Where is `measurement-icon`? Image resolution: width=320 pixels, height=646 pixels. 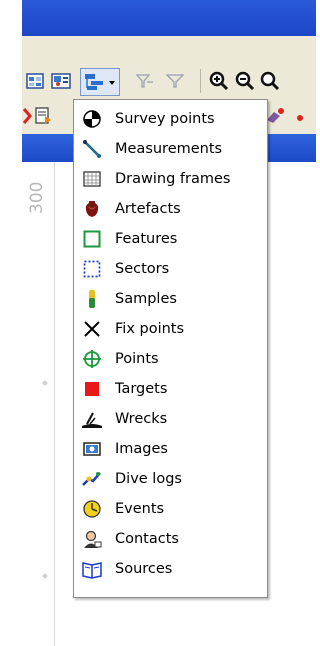
measurement-icon is located at coordinates (92, 149).